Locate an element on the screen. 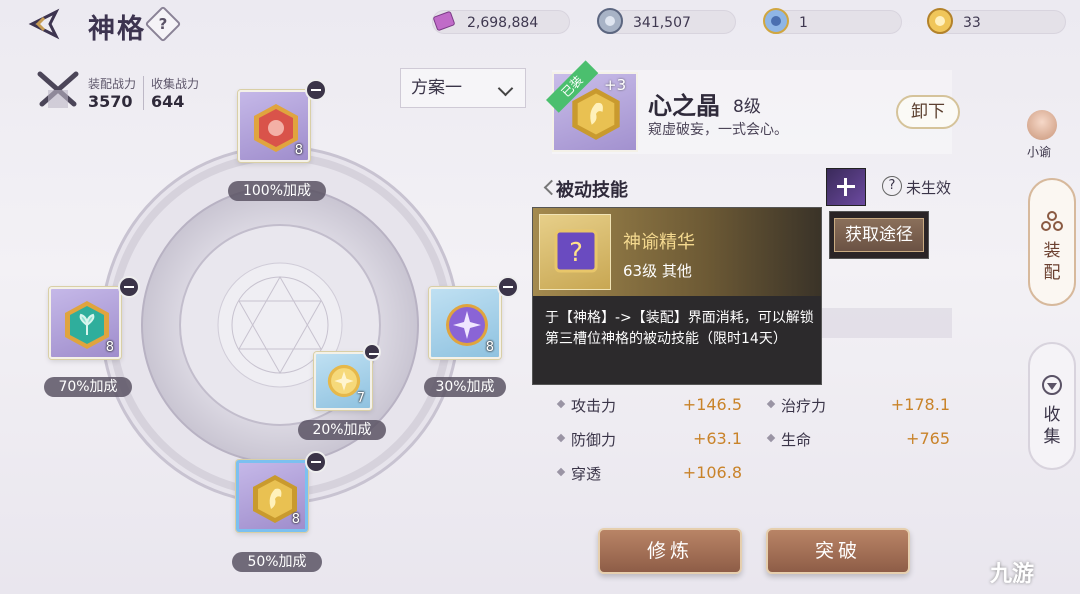 This screenshot has width=1080, height=594. tab-collect: 收集 is located at coordinates (1052, 406).